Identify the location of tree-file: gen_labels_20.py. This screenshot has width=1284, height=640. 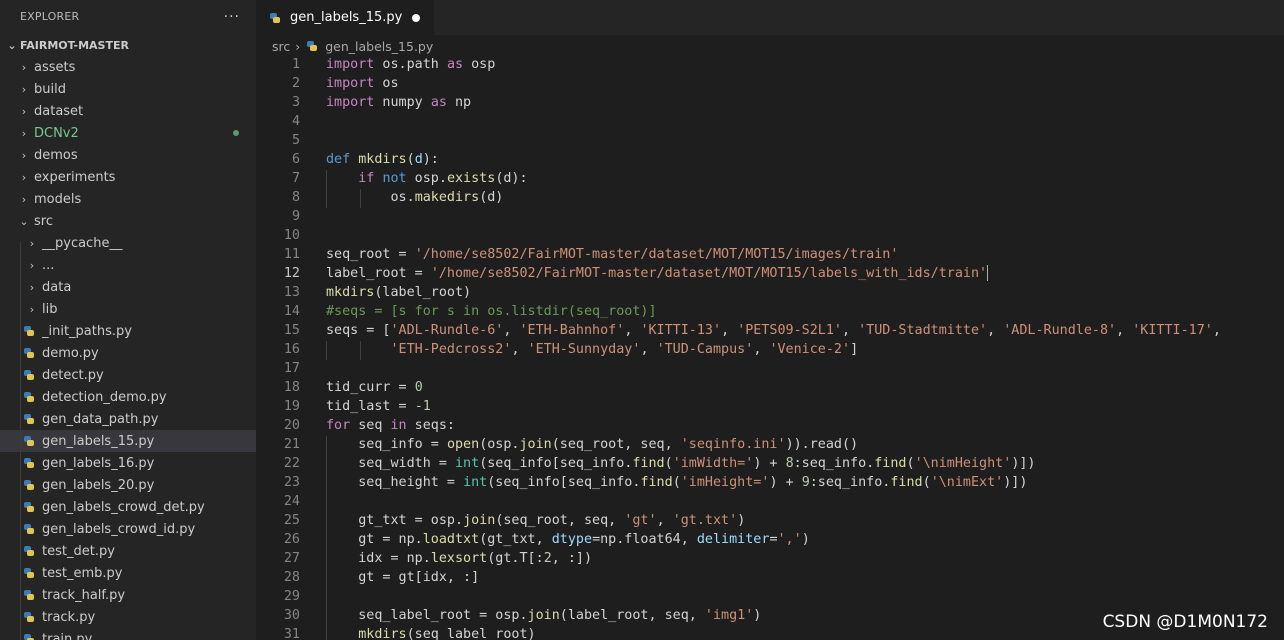
(128, 485).